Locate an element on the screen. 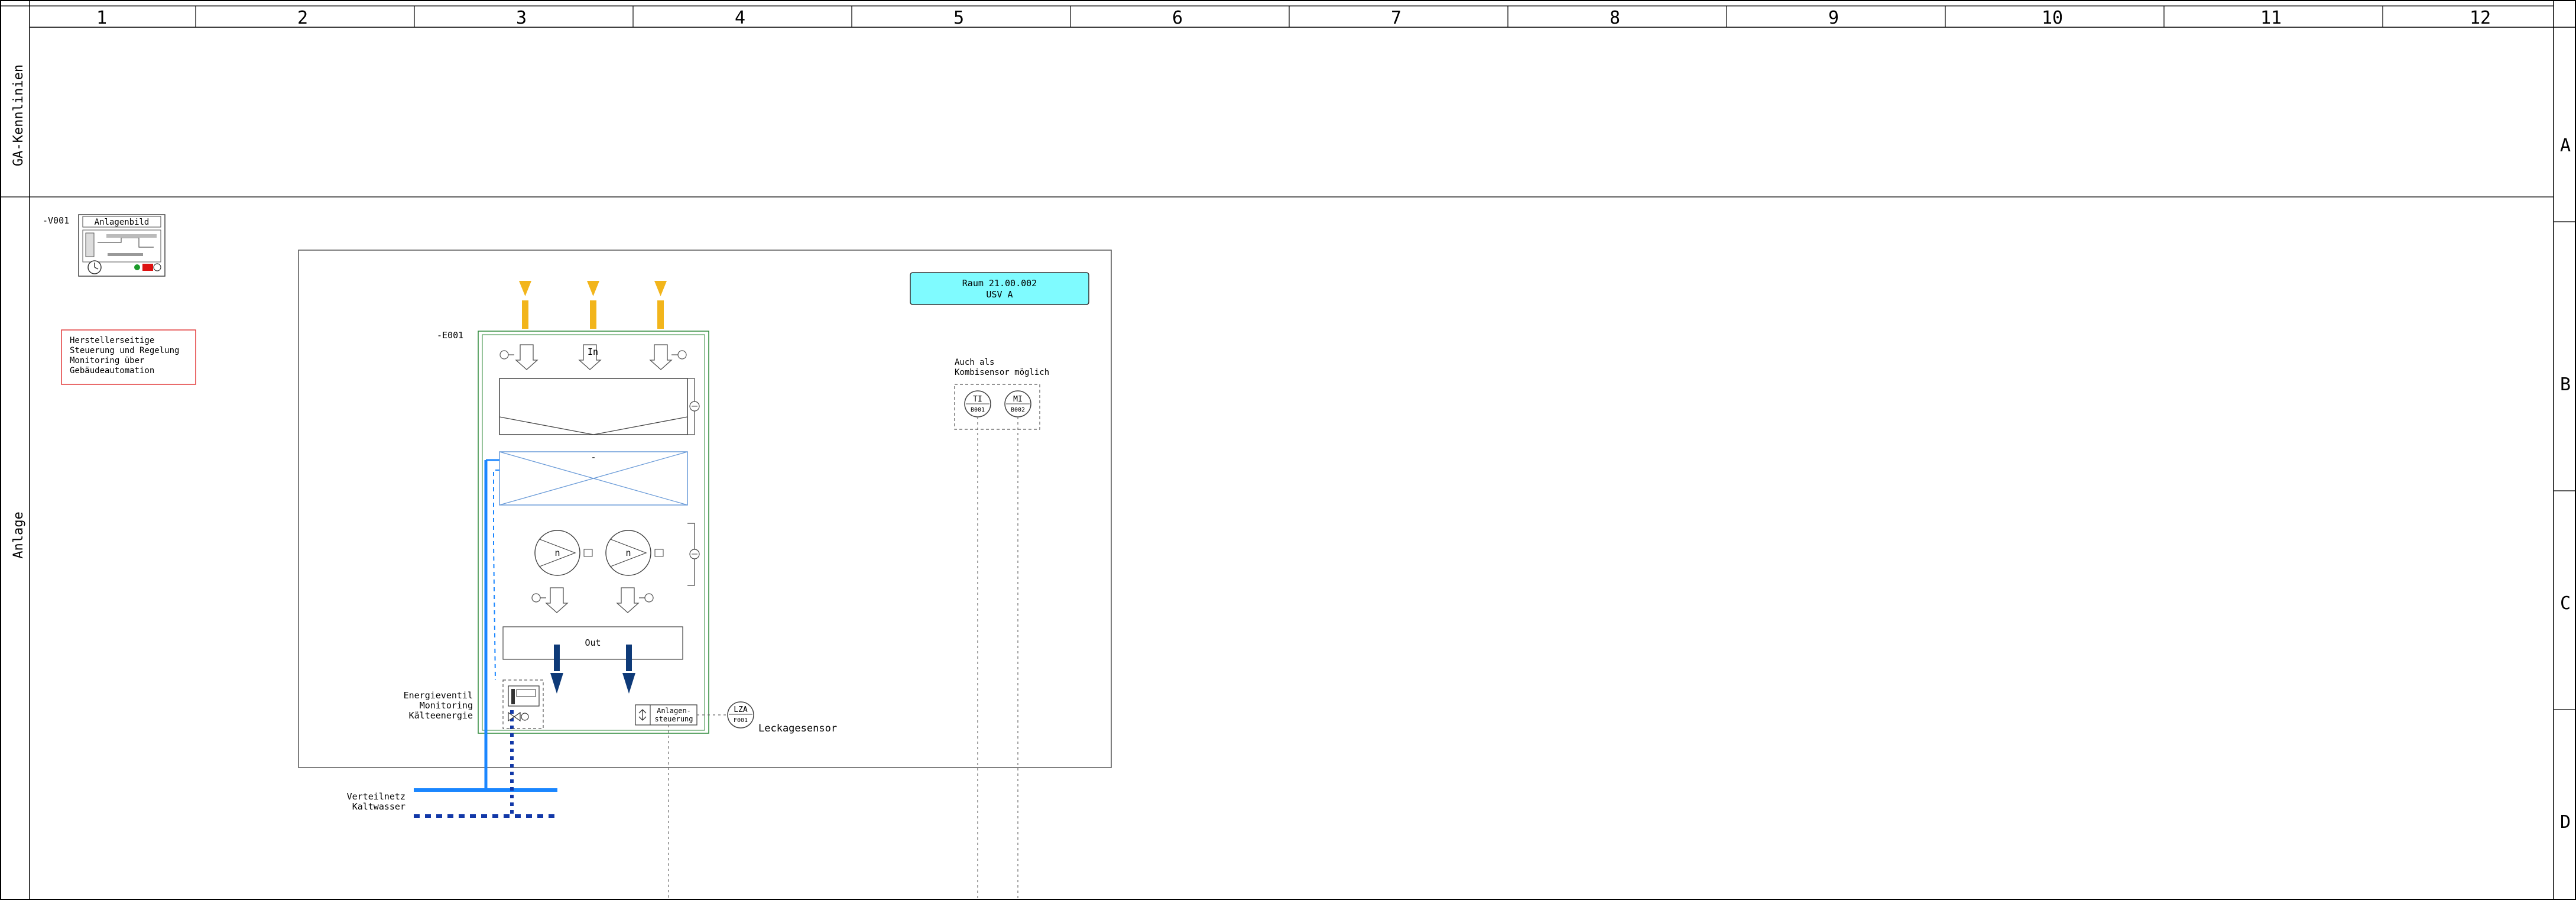 This screenshot has height=900, width=2576. energy-valve-line-3: Kälteenergie is located at coordinates (441, 715).